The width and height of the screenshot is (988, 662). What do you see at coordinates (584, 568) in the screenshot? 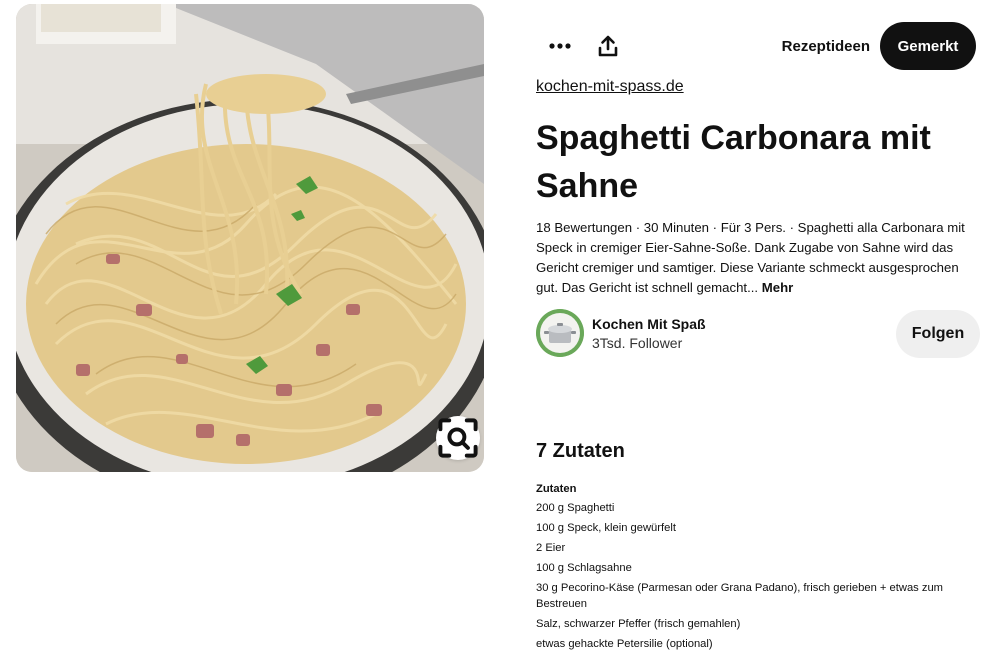
I see `ingredient-item: 100 g Schlagsahne` at bounding box center [584, 568].